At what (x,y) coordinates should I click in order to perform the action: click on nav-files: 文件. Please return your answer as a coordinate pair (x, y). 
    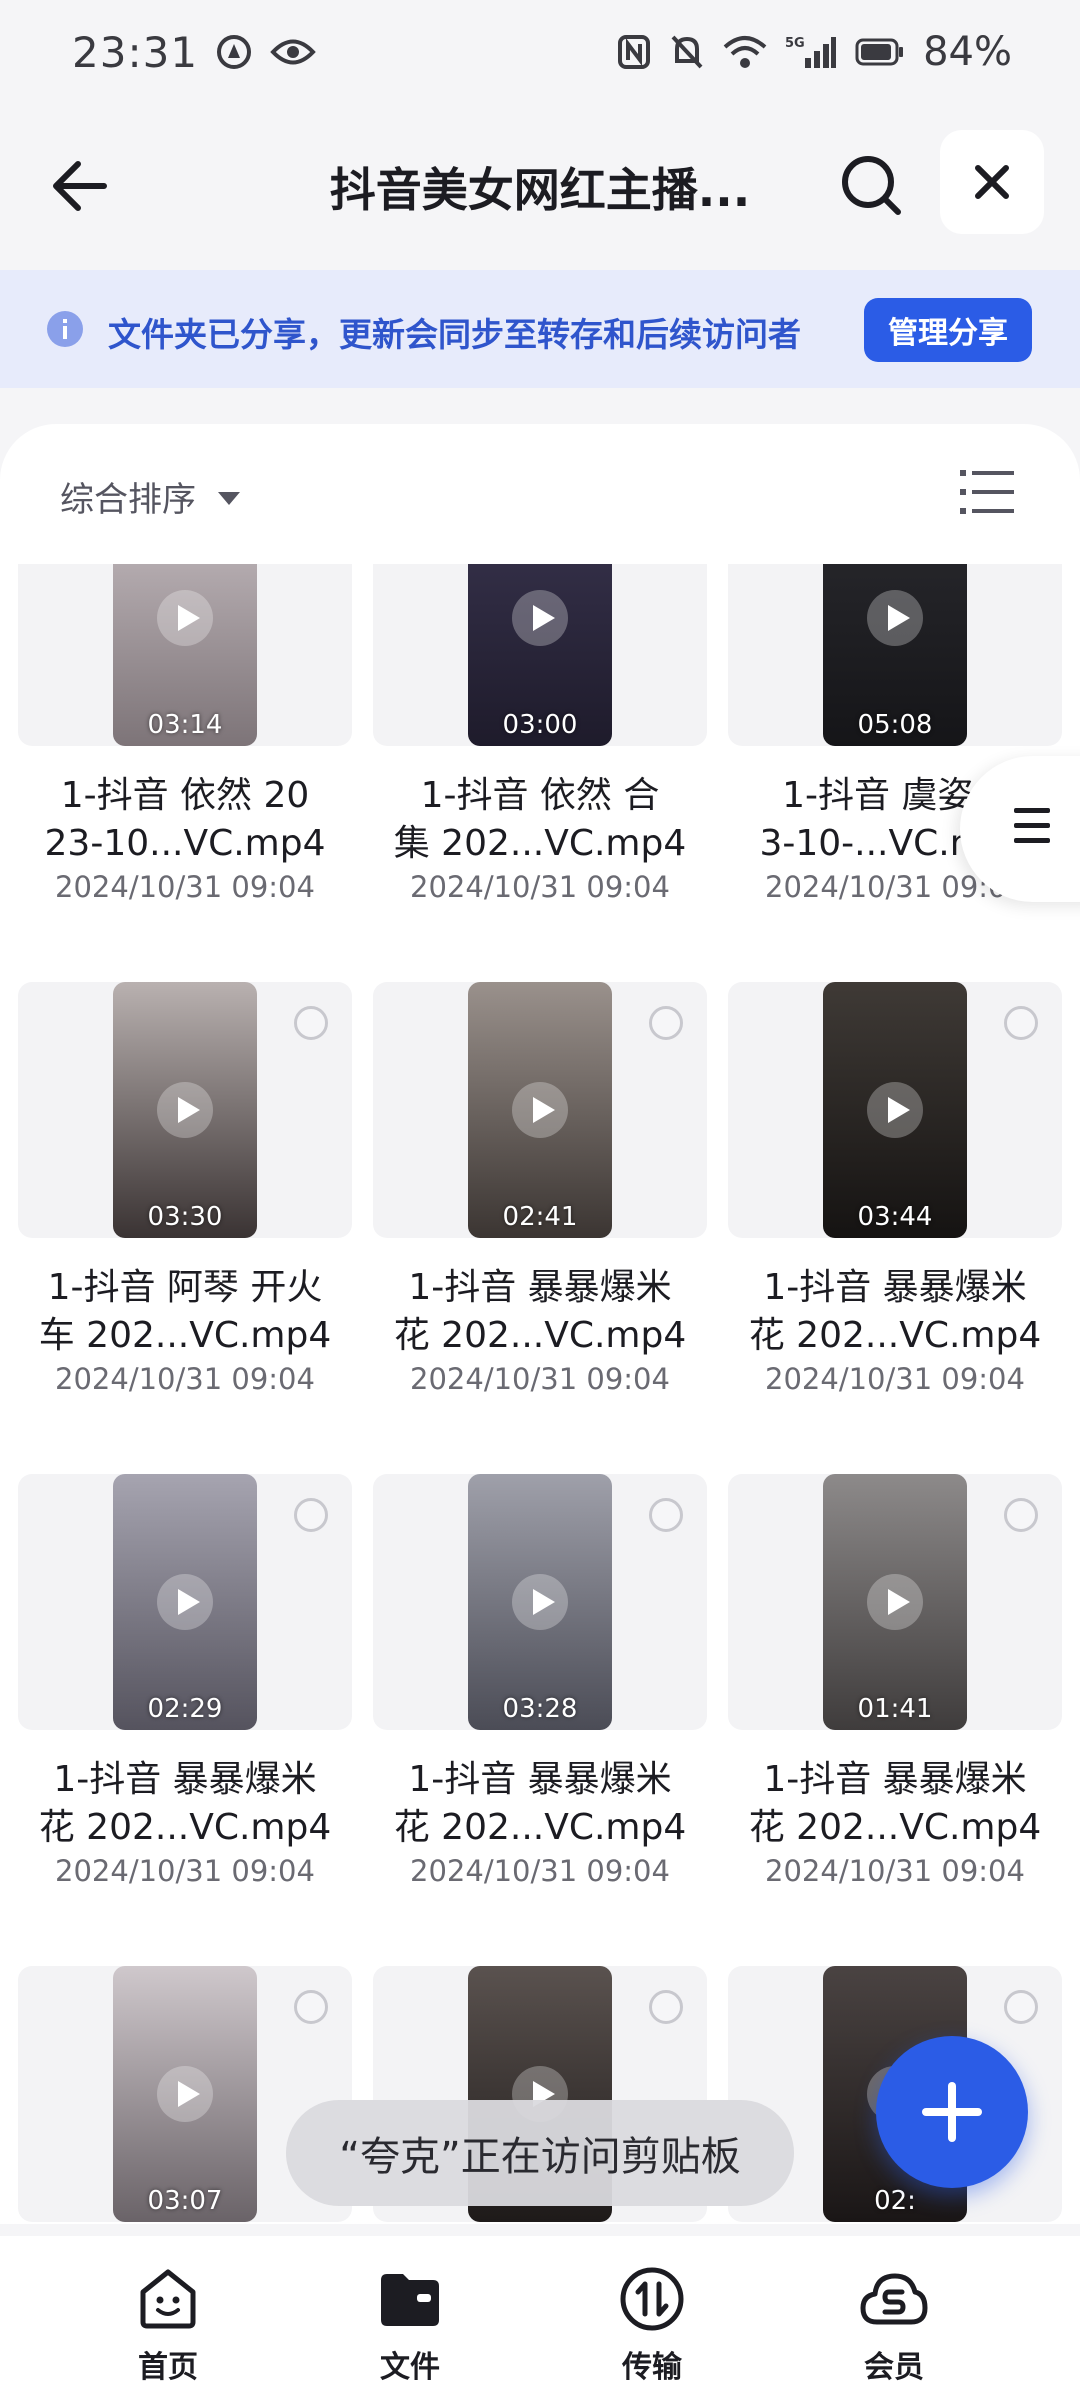
    Looking at the image, I should click on (410, 2325).